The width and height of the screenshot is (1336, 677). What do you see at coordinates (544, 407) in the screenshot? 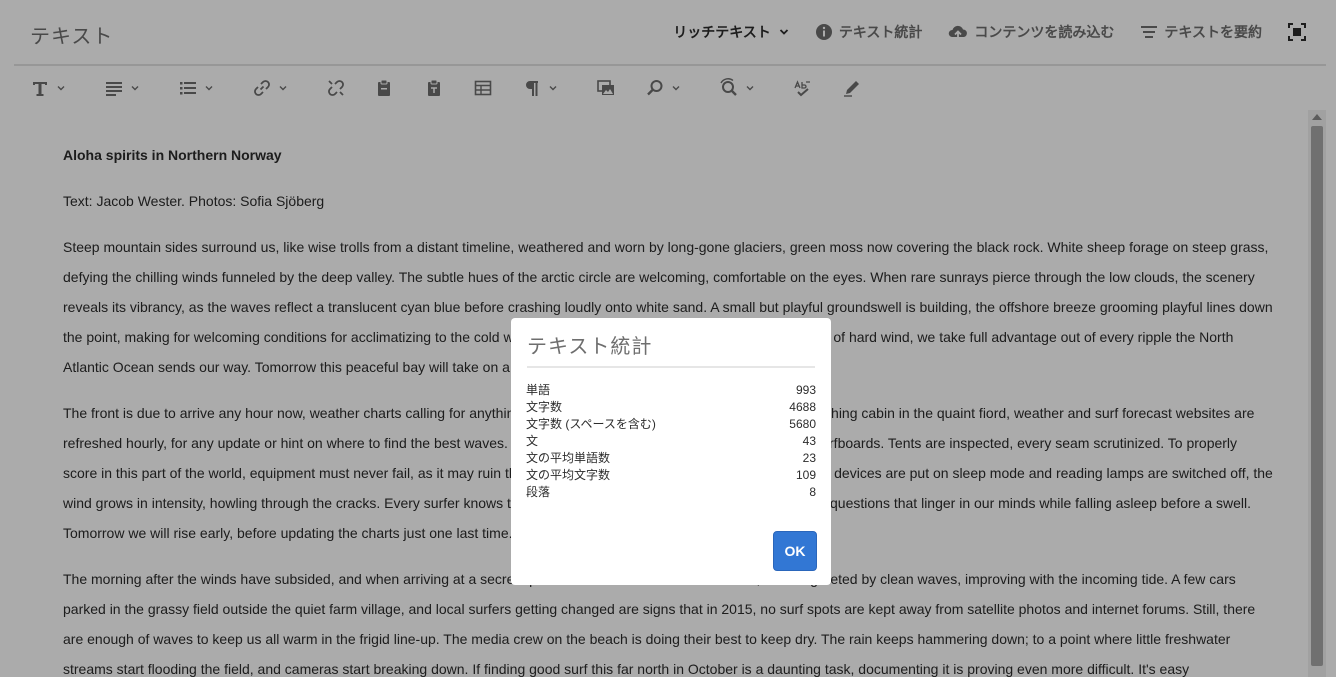
I see `stat-label: 文字数` at bounding box center [544, 407].